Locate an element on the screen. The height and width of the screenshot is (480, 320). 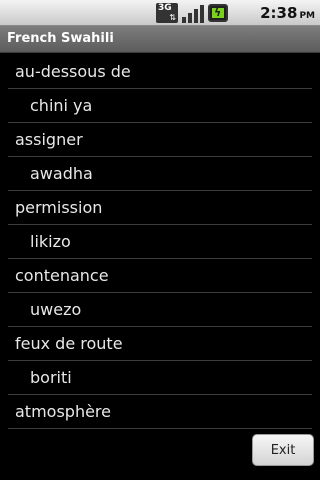
french-word: atmosphère is located at coordinates (63, 411).